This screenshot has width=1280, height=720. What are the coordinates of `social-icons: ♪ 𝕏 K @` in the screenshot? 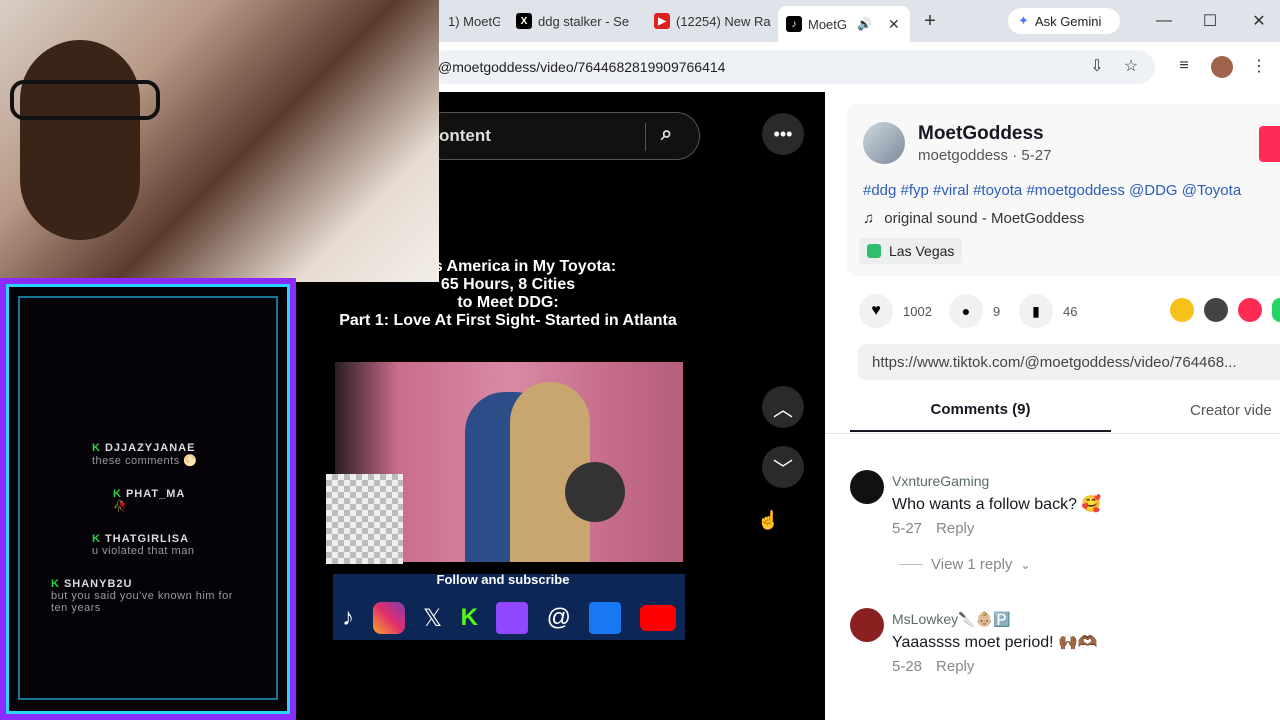 It's located at (509, 618).